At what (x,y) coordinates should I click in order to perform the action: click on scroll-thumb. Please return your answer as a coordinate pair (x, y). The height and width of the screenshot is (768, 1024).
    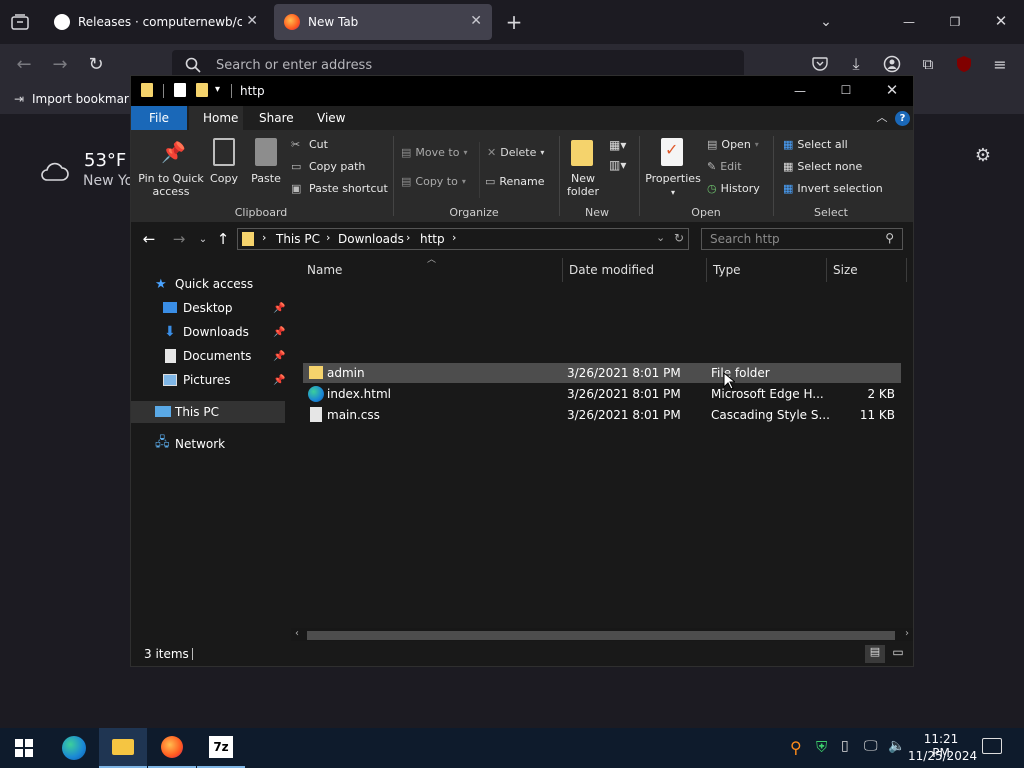
    Looking at the image, I should click on (601, 635).